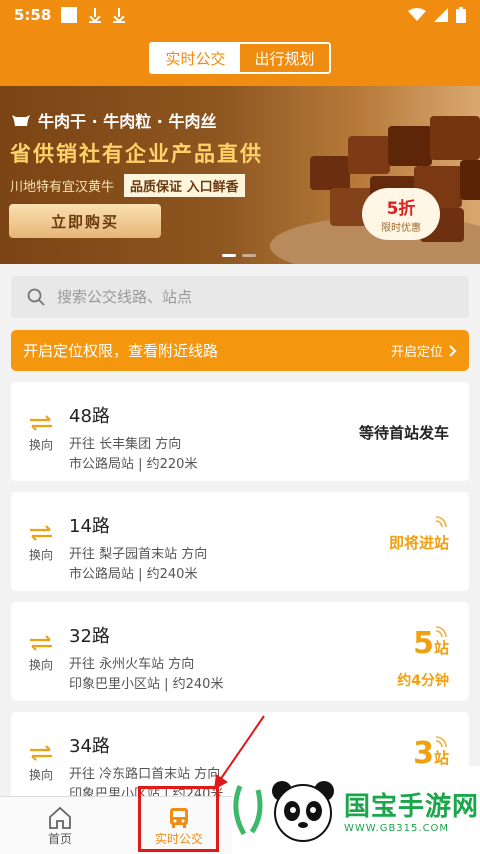 The height and width of the screenshot is (854, 480). I want to click on route-stop: 市公路局站 | 约240米, so click(133, 574).